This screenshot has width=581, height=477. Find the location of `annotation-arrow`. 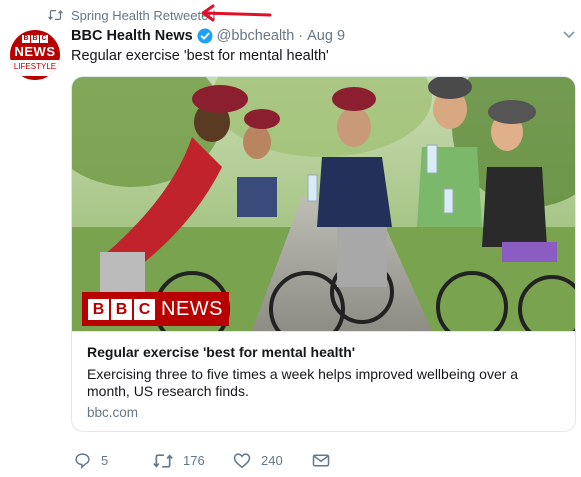

annotation-arrow is located at coordinates (236, 13).